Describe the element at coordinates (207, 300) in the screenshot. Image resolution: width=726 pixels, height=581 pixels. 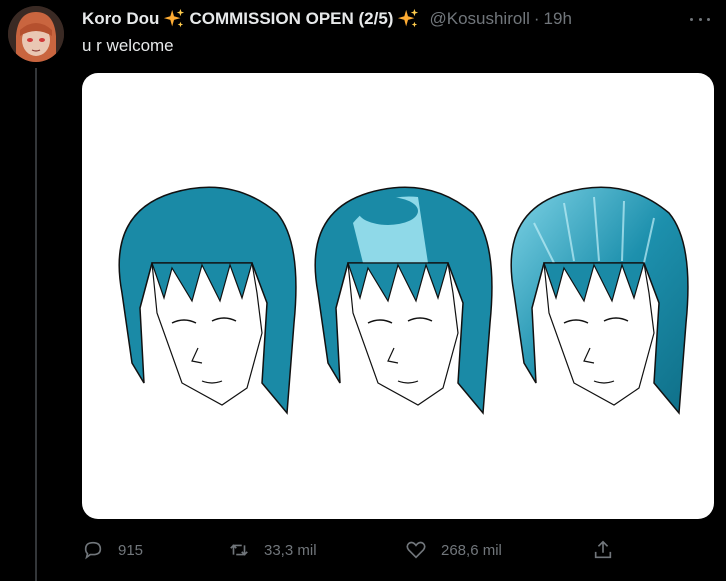
I see `hair-head-flat` at that location.